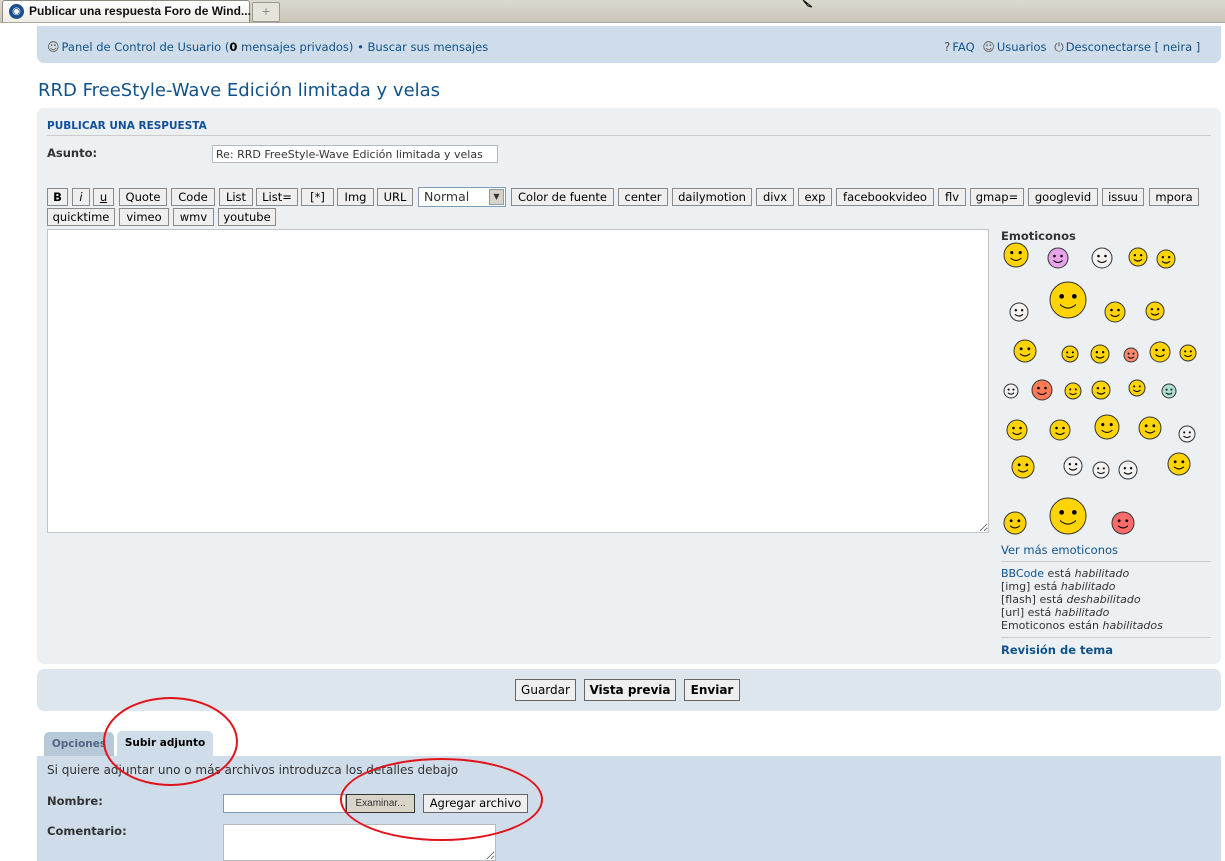  I want to click on bang-smiley-icon, so click(1101, 390).